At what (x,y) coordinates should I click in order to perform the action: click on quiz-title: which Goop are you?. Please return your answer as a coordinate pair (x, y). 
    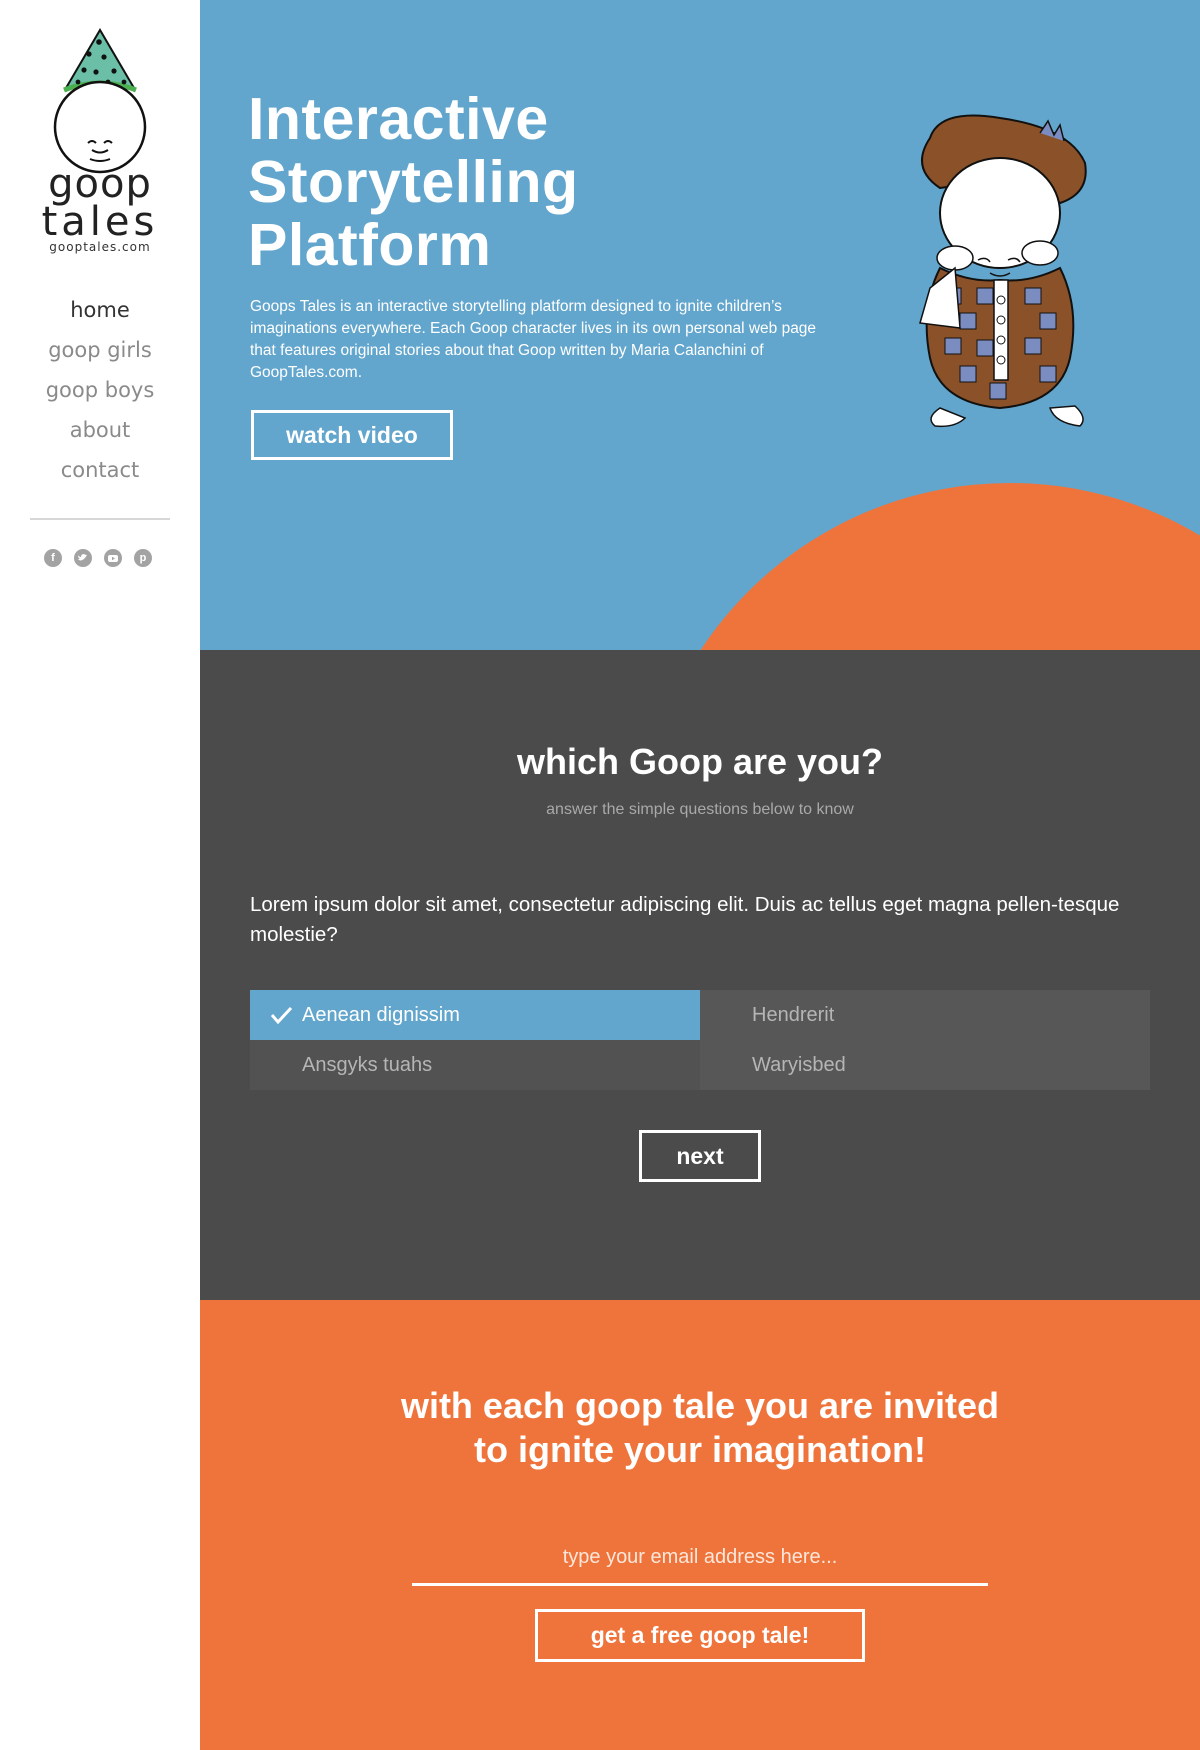
    Looking at the image, I should click on (700, 761).